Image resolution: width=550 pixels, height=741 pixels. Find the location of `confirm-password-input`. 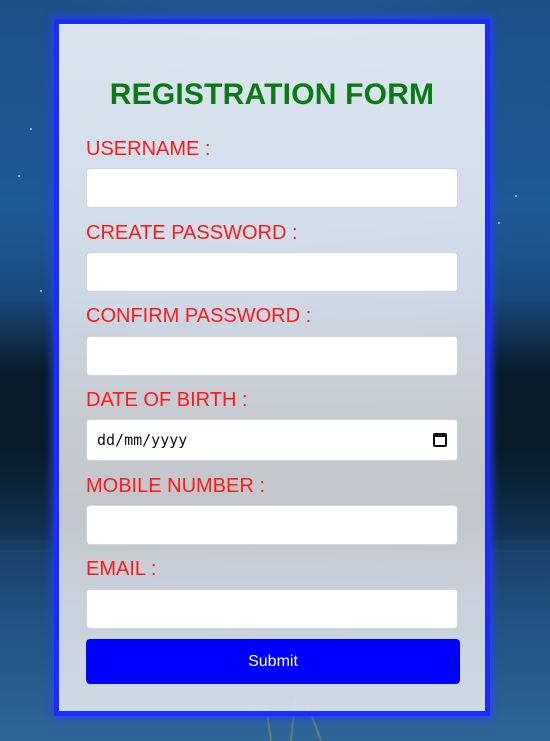

confirm-password-input is located at coordinates (272, 356).